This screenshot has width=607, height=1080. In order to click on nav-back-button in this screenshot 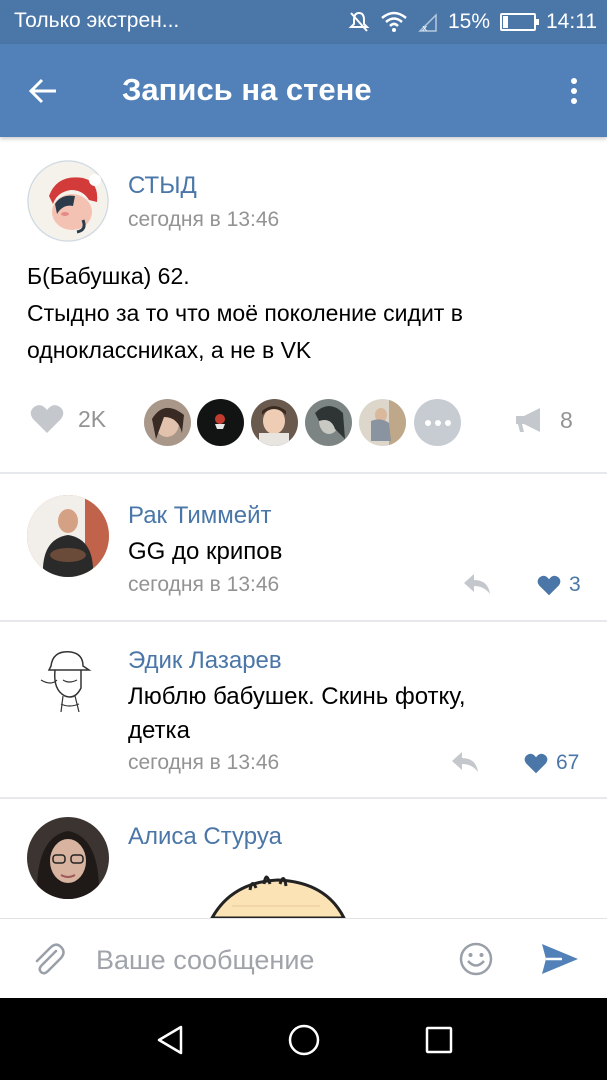, I will do `click(170, 1040)`.